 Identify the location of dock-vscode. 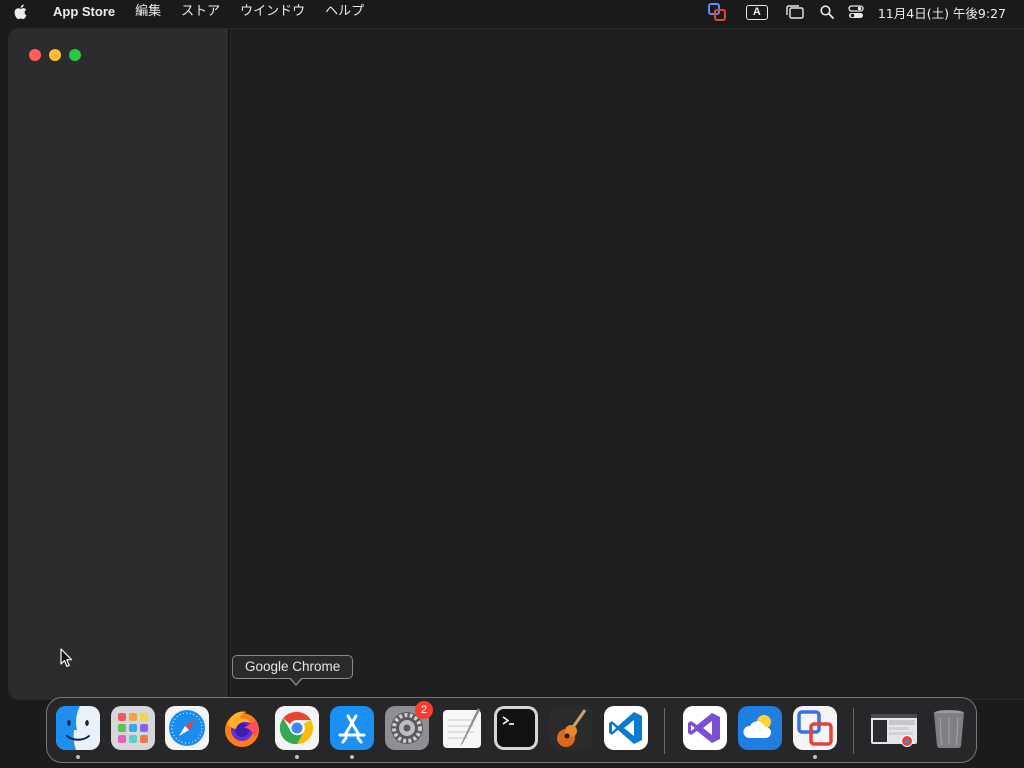
(626, 728).